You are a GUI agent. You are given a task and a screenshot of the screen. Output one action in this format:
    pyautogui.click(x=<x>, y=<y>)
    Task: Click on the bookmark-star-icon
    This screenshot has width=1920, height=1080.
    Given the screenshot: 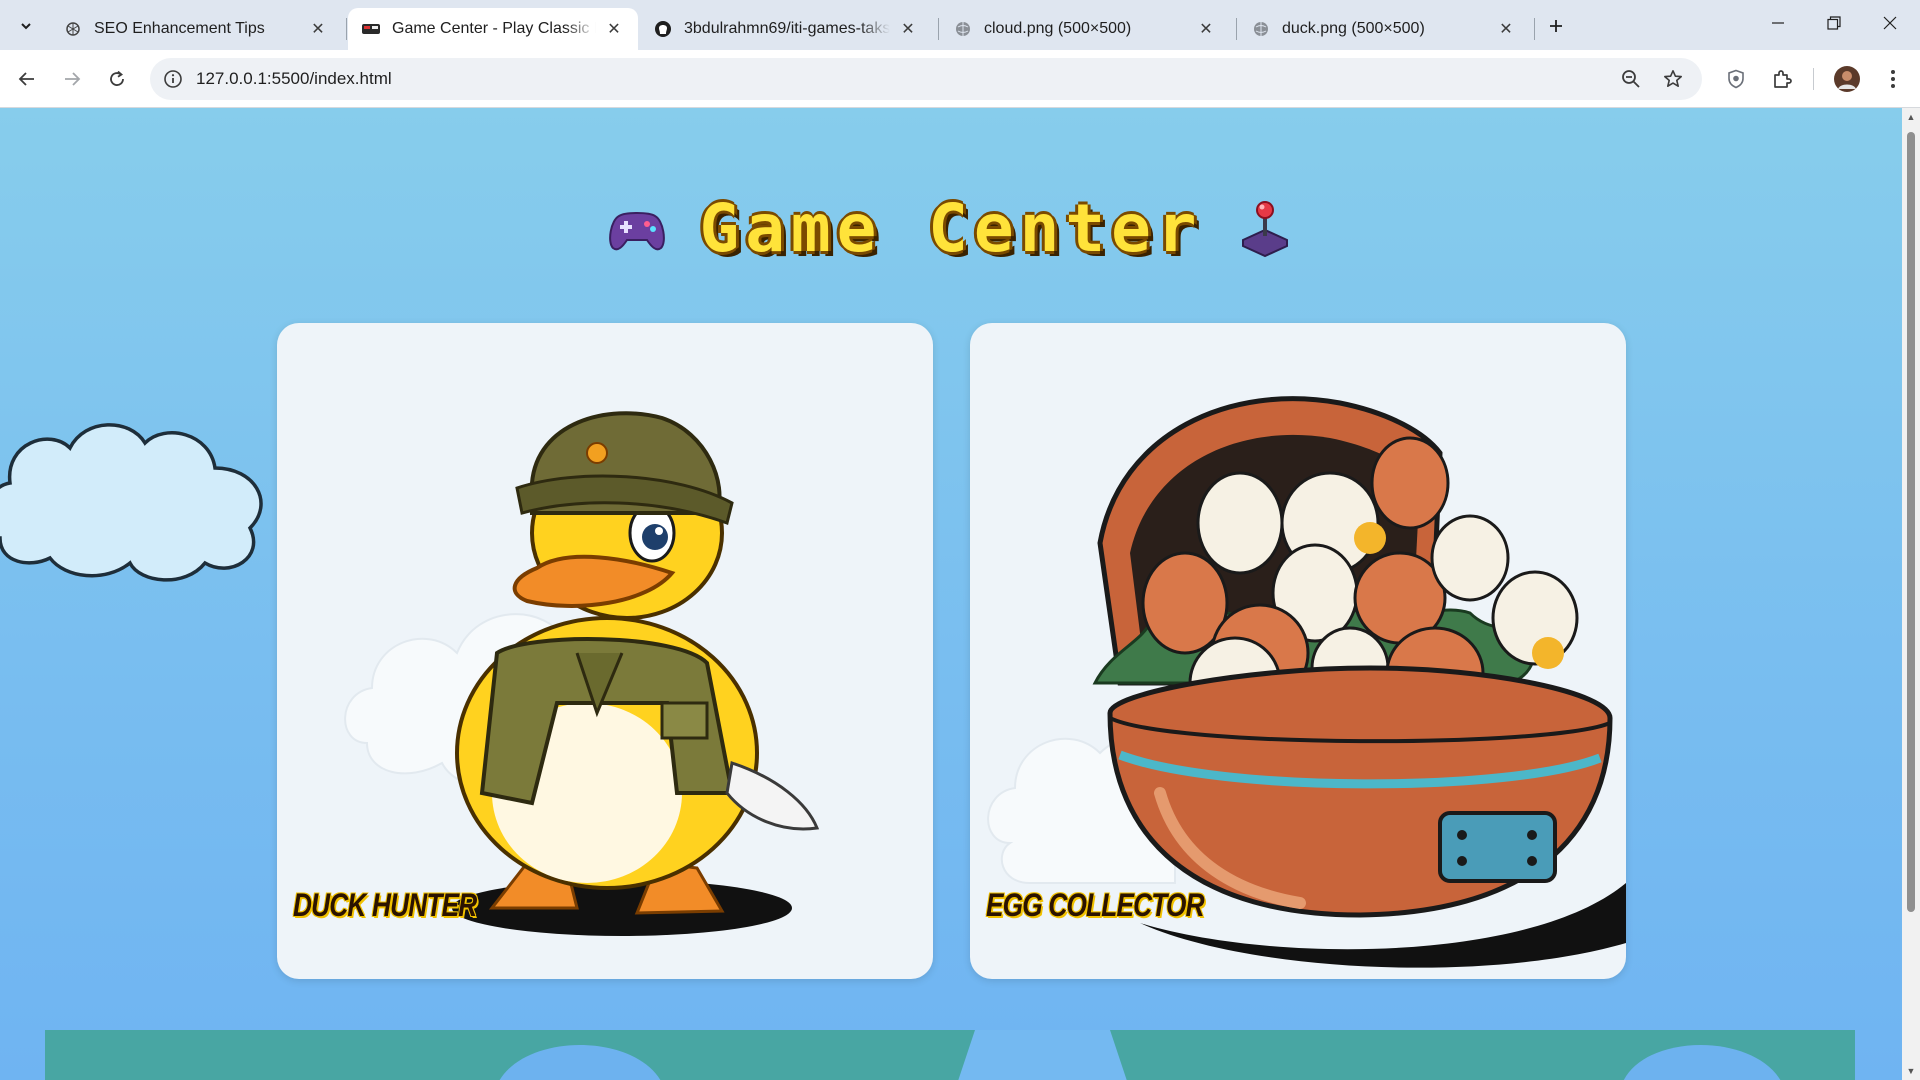 What is the action you would take?
    pyautogui.click(x=1673, y=79)
    